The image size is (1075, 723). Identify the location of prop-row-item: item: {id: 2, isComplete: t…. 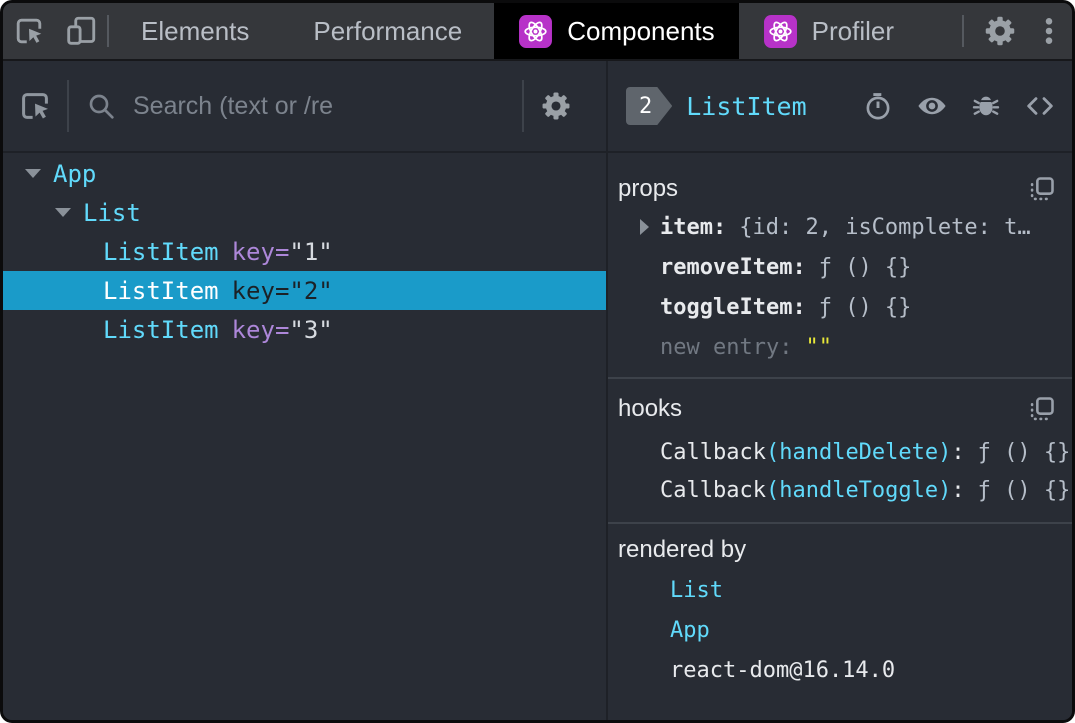
(844, 227).